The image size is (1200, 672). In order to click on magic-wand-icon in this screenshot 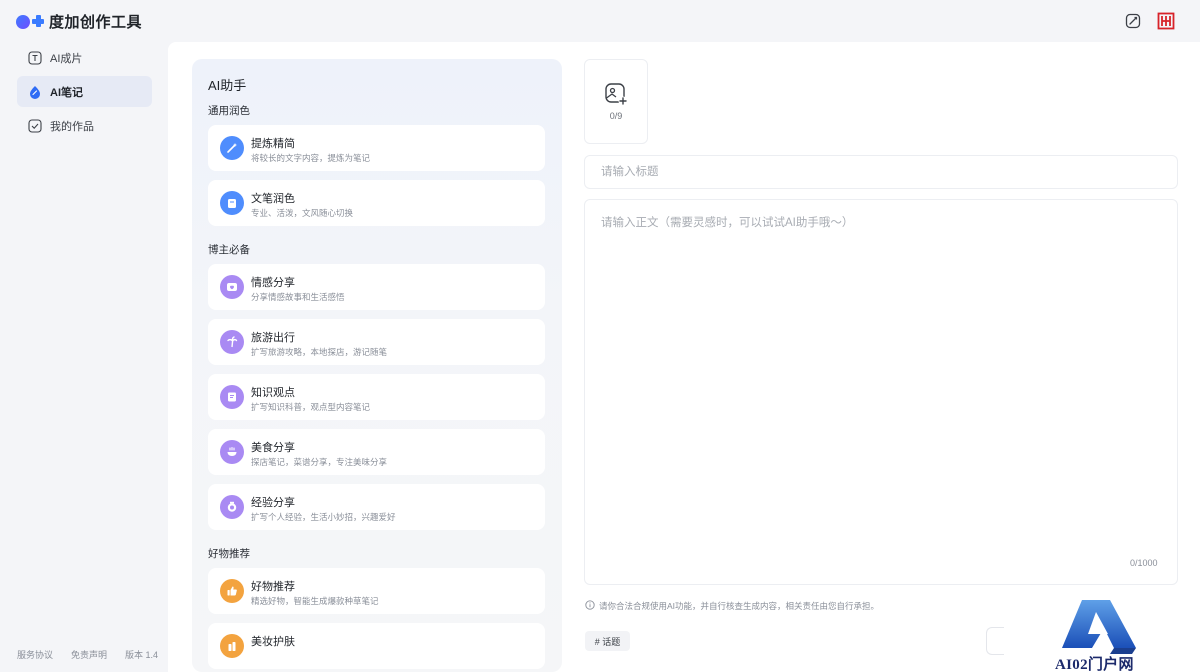, I will do `click(232, 148)`.